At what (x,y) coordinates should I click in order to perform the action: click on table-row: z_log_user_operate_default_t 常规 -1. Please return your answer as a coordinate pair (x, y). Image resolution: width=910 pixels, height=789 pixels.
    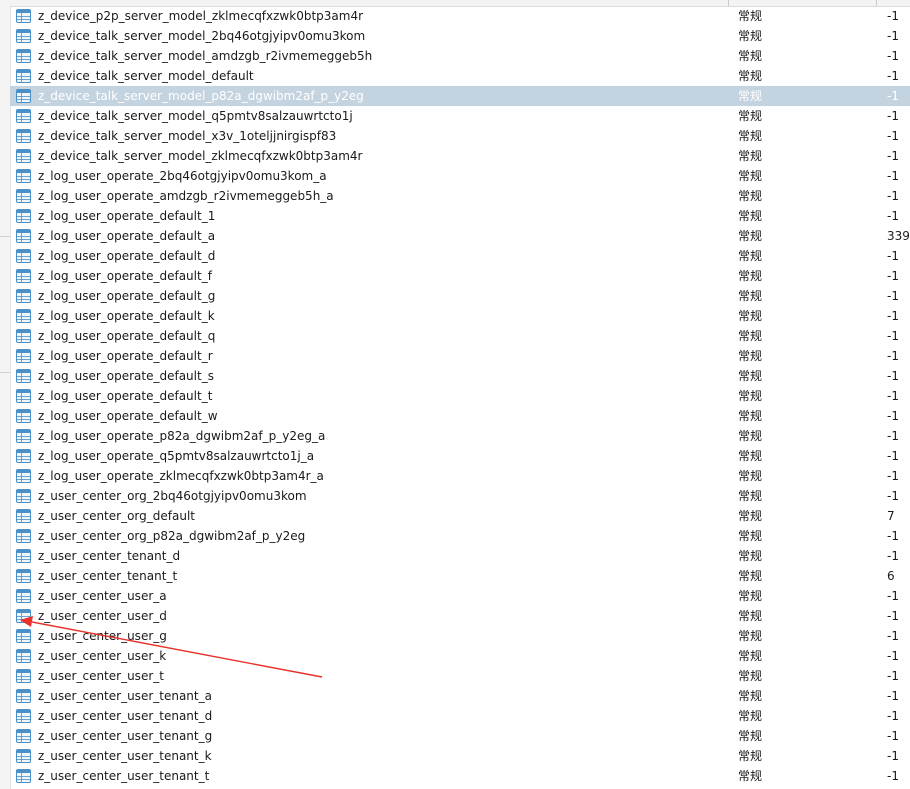
    Looking at the image, I should click on (460, 396).